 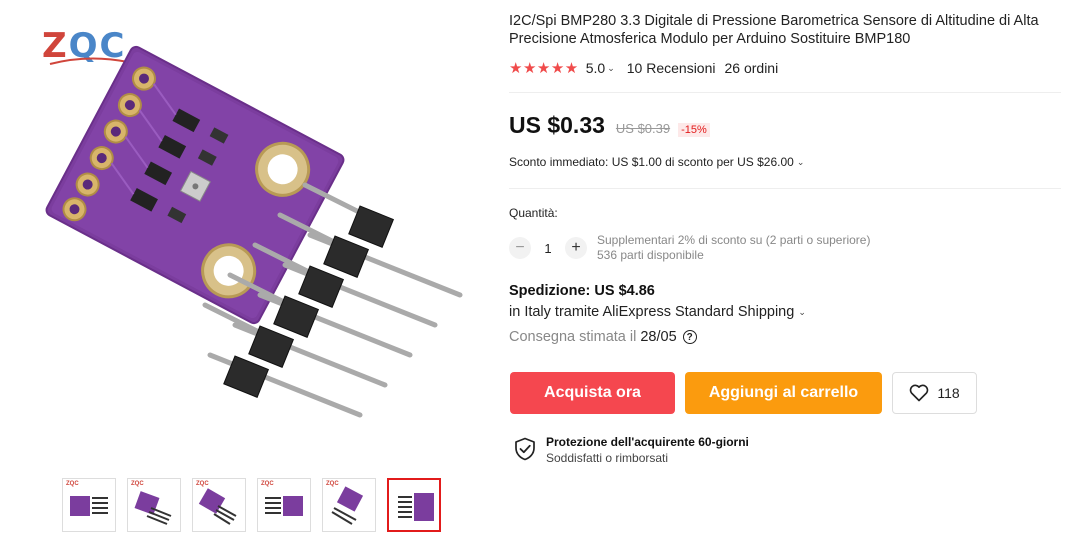 What do you see at coordinates (592, 393) in the screenshot?
I see `buy-now-button: Acquista ora` at bounding box center [592, 393].